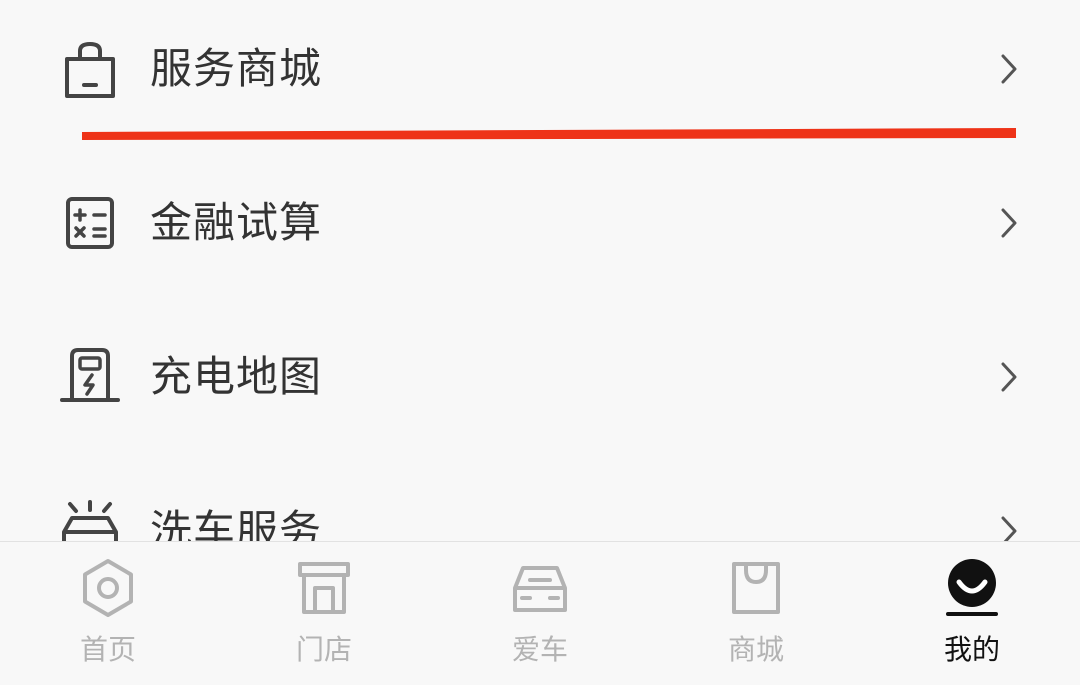 This screenshot has height=685, width=1080. I want to click on charging-station-icon, so click(90, 375).